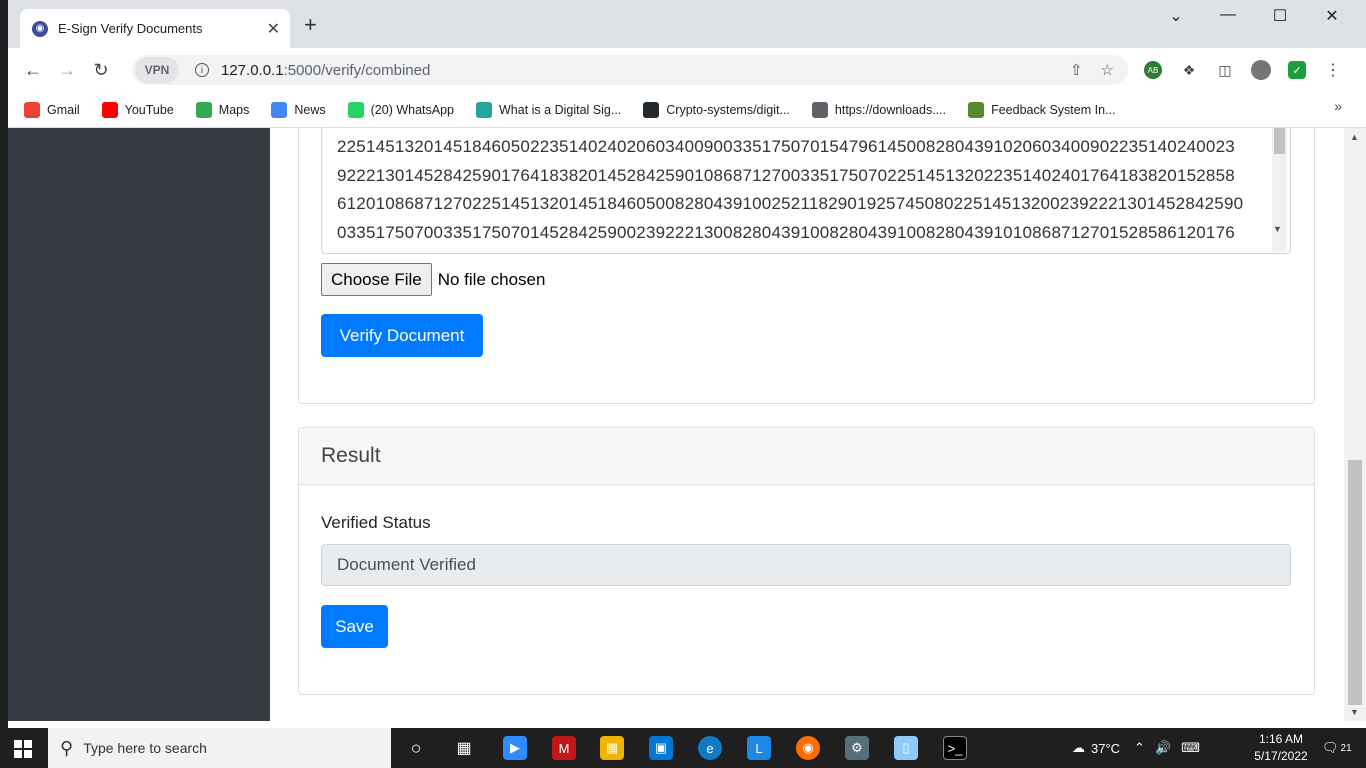  What do you see at coordinates (1279, 190) in the screenshot?
I see `textarea-scrollbar: ▼` at bounding box center [1279, 190].